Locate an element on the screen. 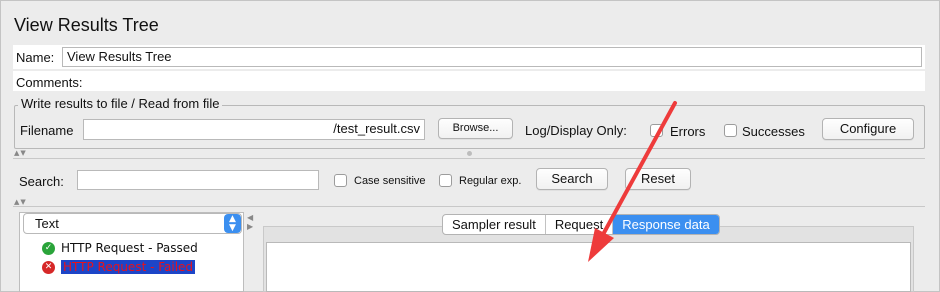 This screenshot has height=292, width=940. annotation-arrow is located at coordinates (632, 181).